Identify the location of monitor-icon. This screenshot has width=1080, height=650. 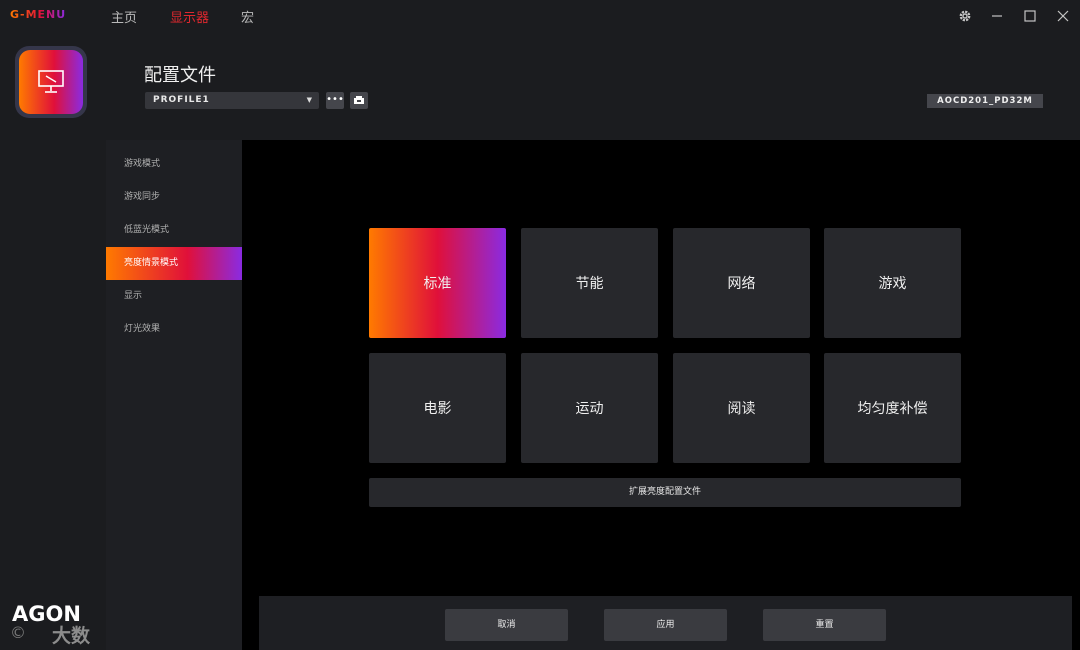
(51, 81).